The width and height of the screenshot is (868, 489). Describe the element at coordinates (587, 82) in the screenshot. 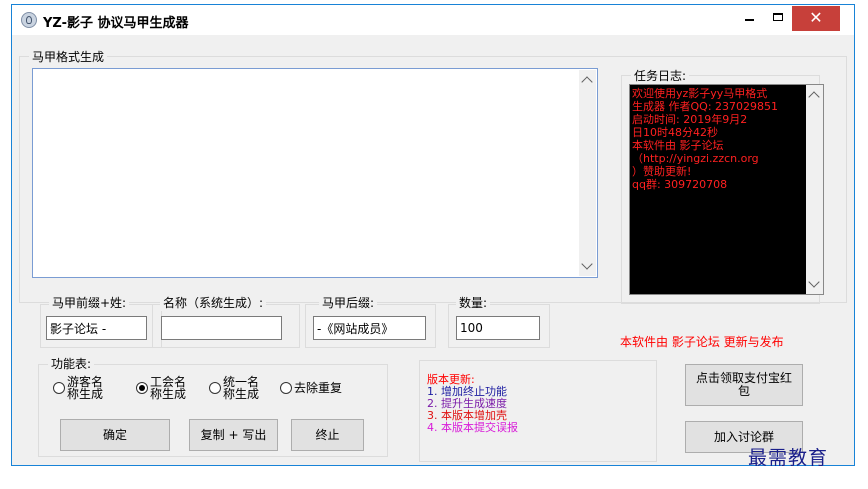

I see `scroll-up-arrow-icon` at that location.